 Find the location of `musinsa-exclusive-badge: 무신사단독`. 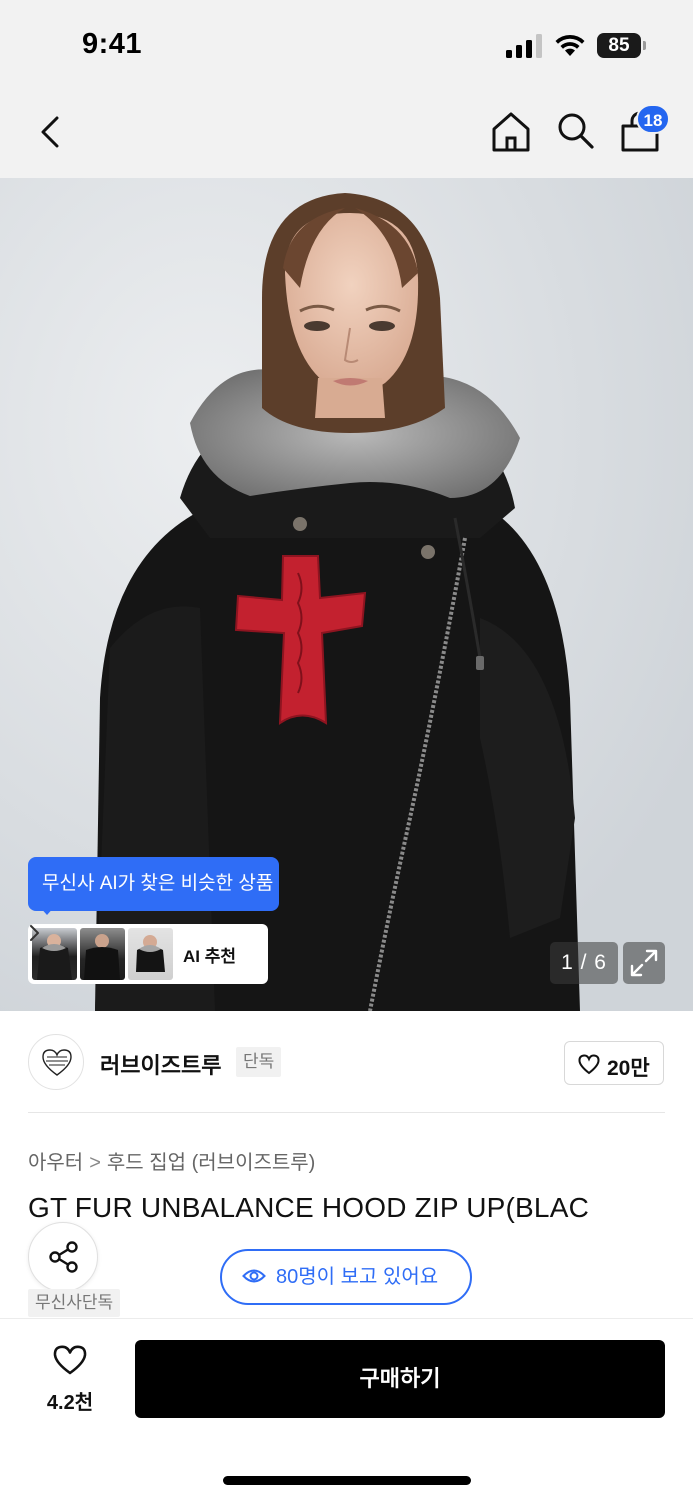

musinsa-exclusive-badge: 무신사단독 is located at coordinates (74, 1303).